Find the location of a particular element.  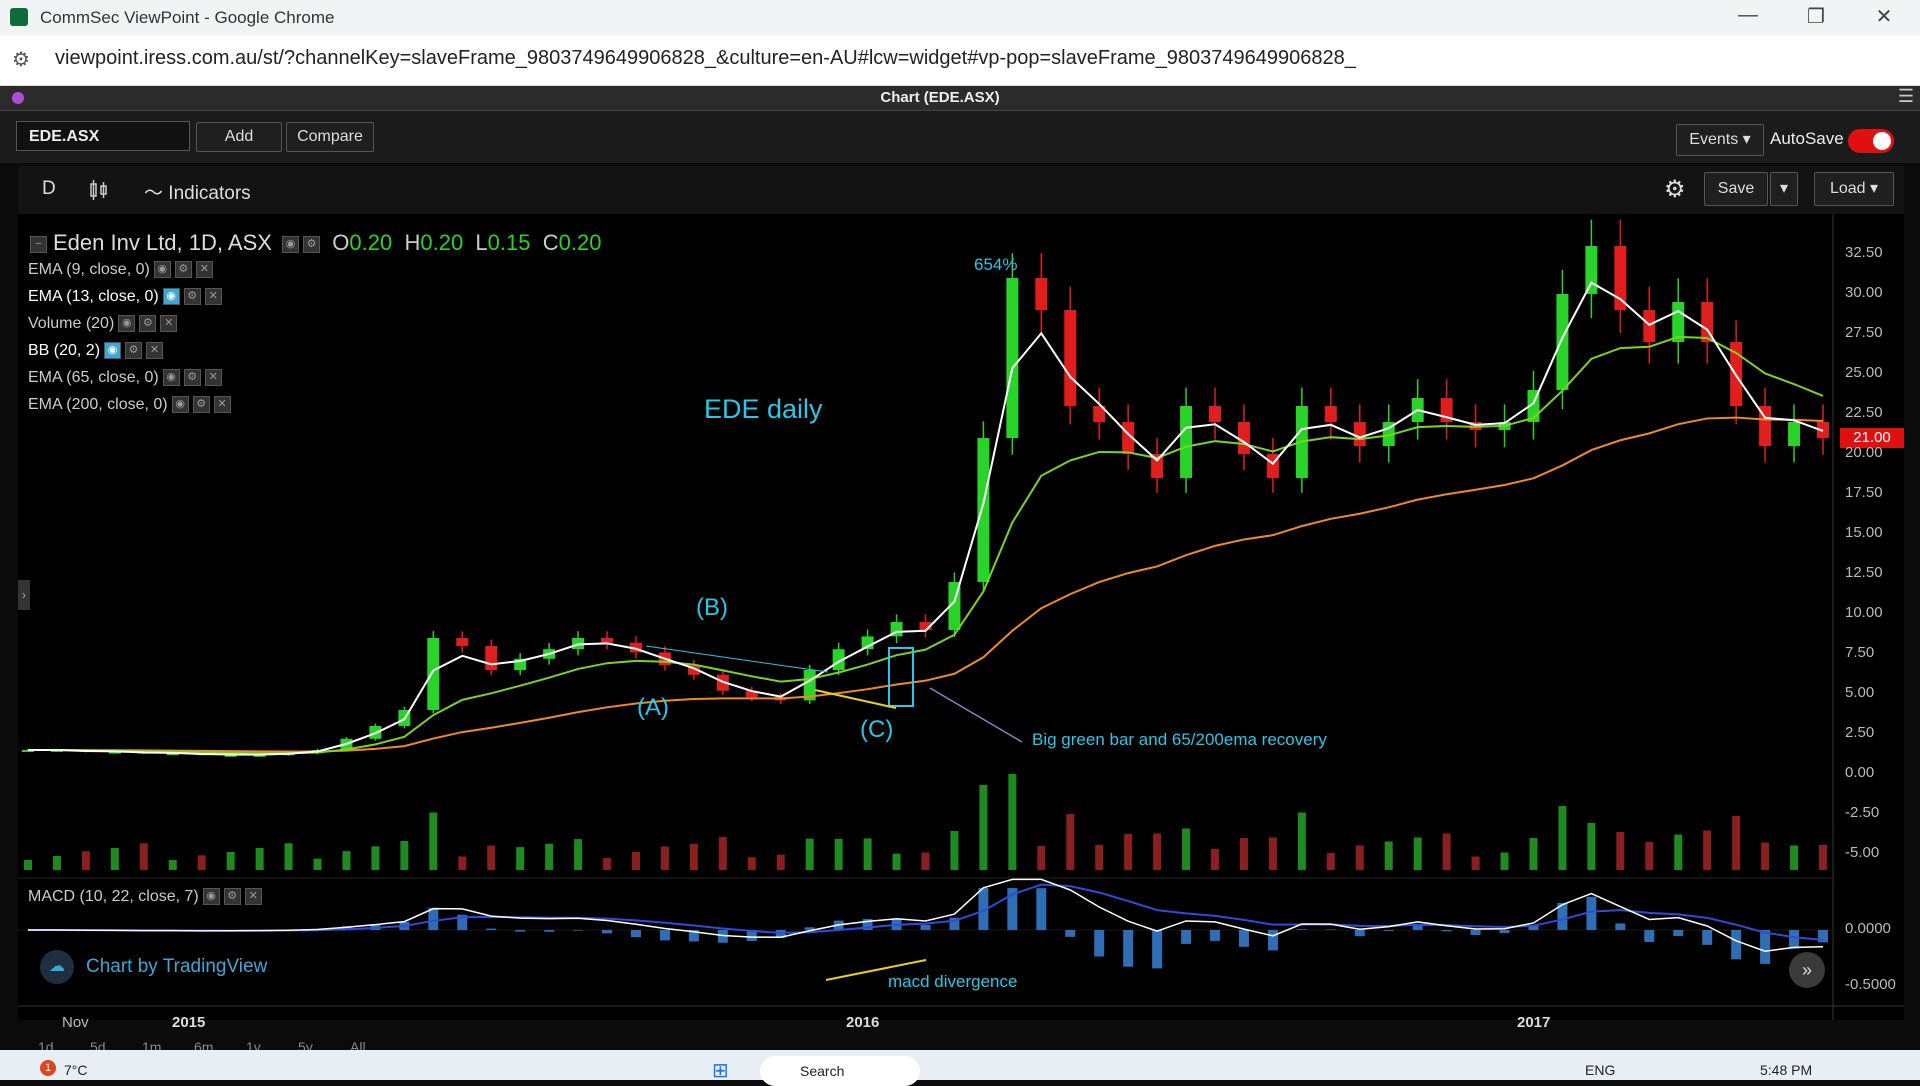

wave-trendline is located at coordinates (737, 659).